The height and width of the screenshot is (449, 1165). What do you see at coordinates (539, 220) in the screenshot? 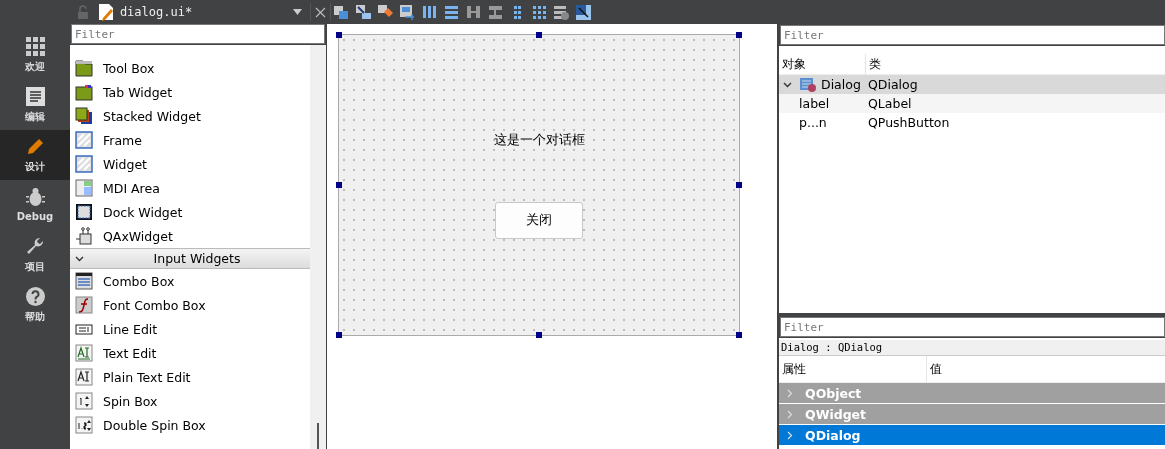
I see `close-button: 关闭` at bounding box center [539, 220].